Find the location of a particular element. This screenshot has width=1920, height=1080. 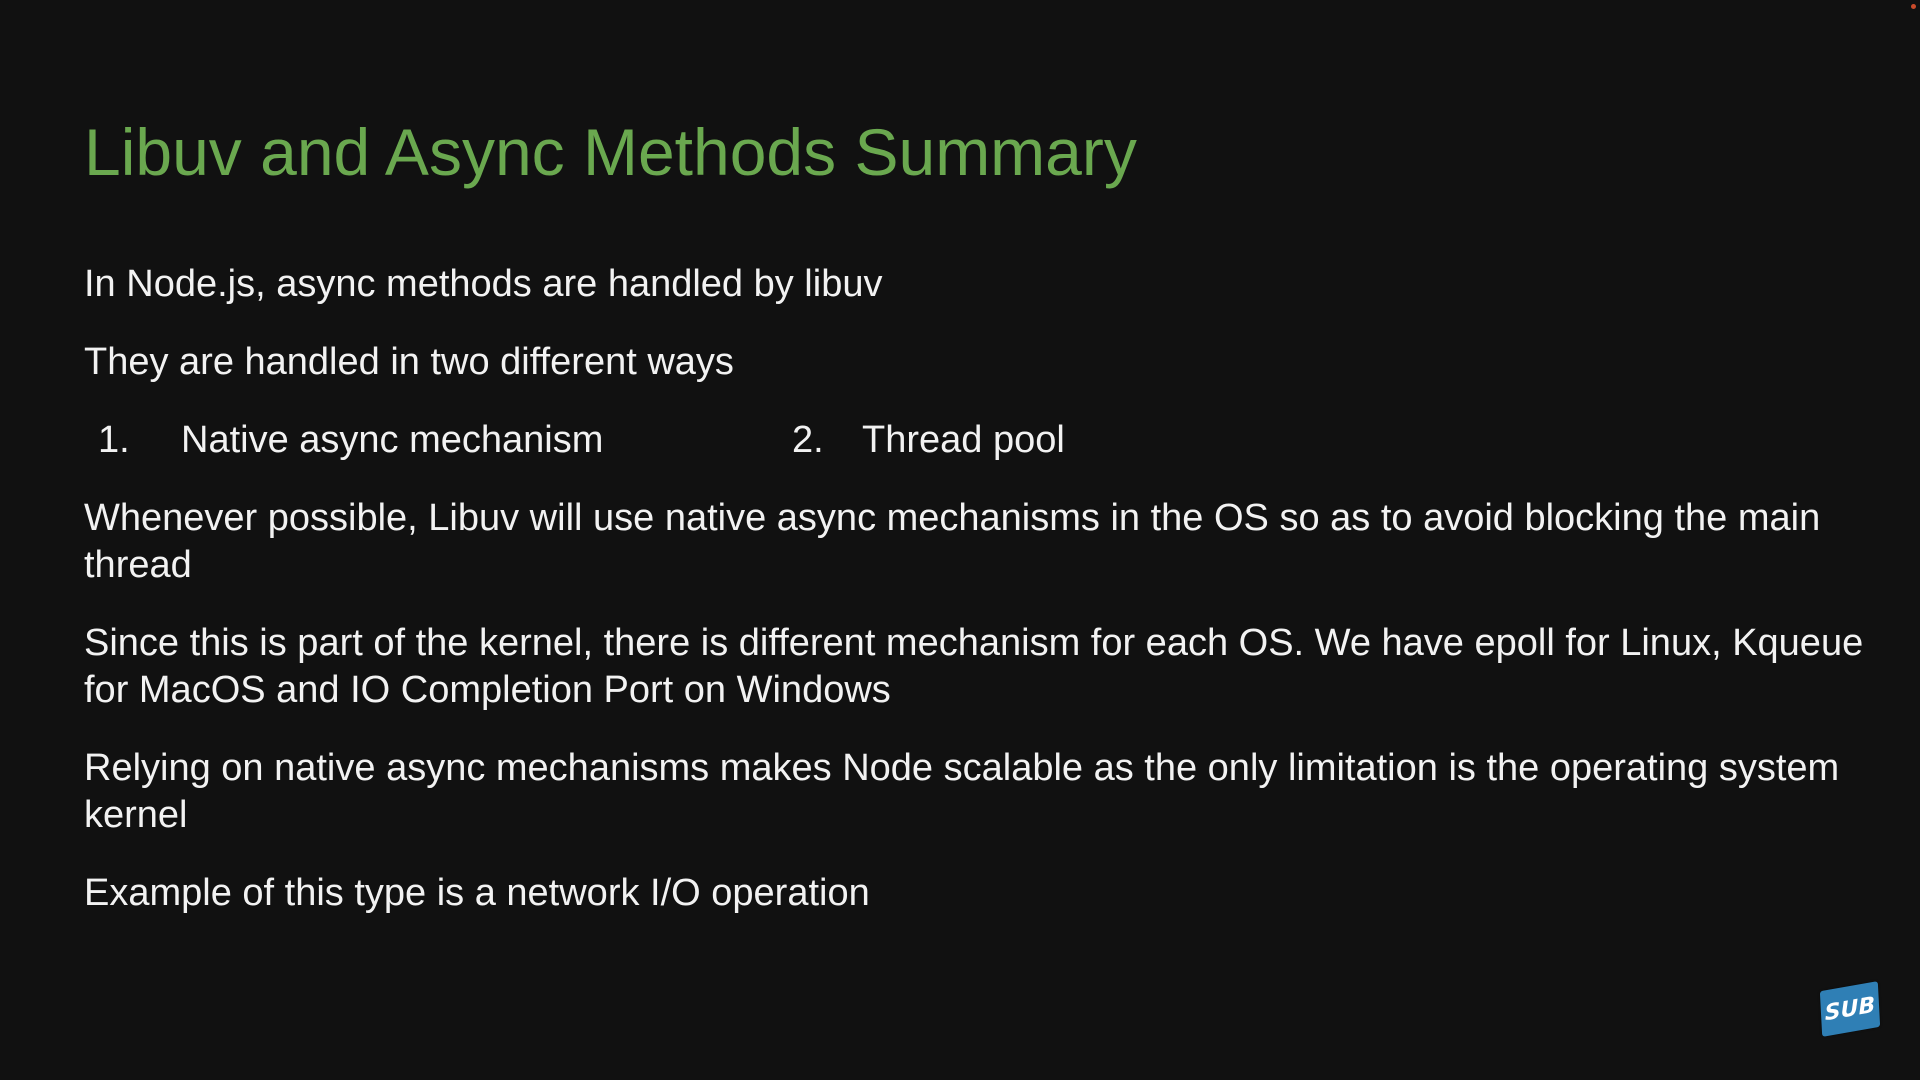

slide-title: Libuv and Async Methods Summary is located at coordinates (610, 152).